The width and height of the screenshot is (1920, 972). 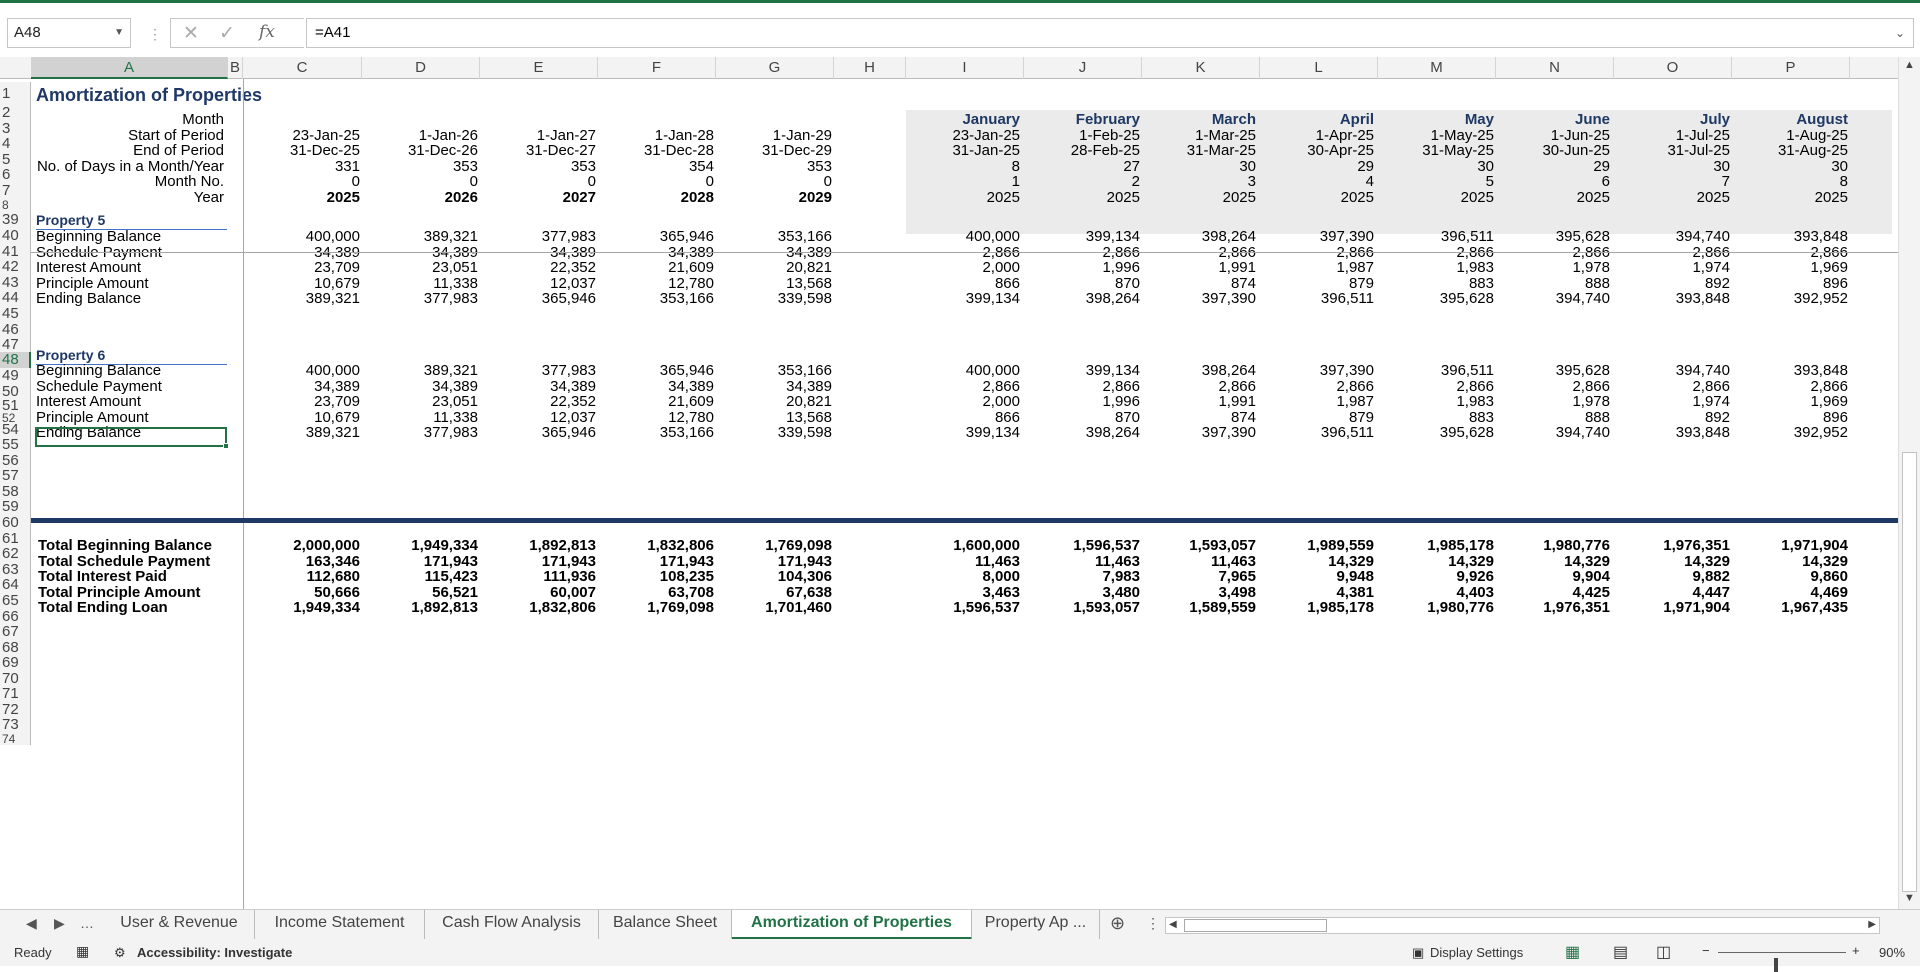 What do you see at coordinates (659, 432) in the screenshot?
I see `value-cell: 353,166` at bounding box center [659, 432].